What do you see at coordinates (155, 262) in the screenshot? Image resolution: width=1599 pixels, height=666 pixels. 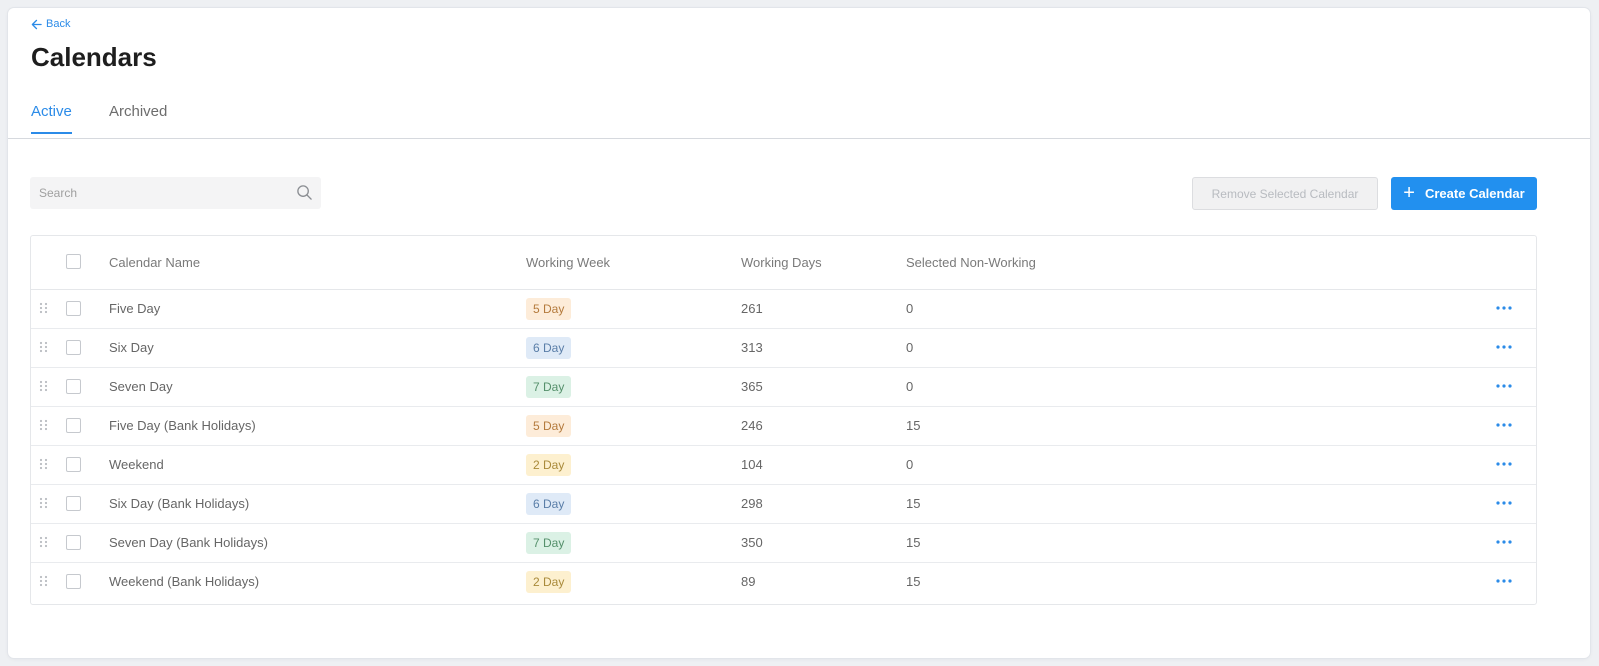 I see `column-header-calendar-name: Calendar Name` at bounding box center [155, 262].